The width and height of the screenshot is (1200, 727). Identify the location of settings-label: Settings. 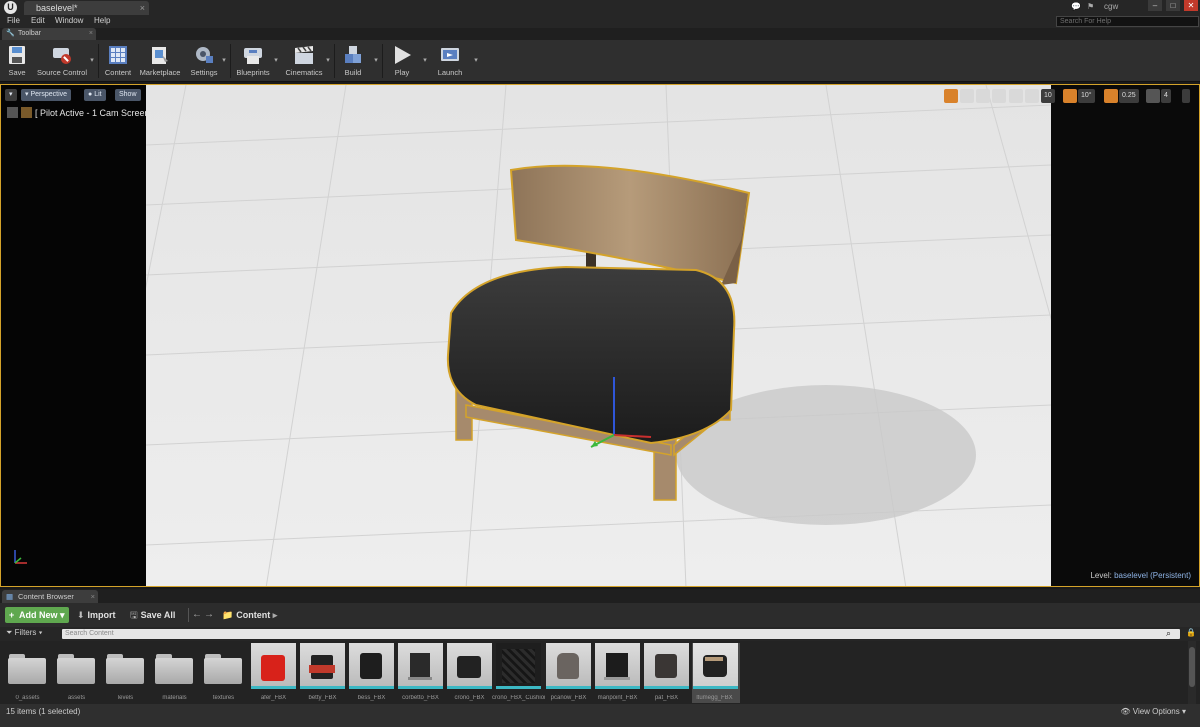
(204, 72).